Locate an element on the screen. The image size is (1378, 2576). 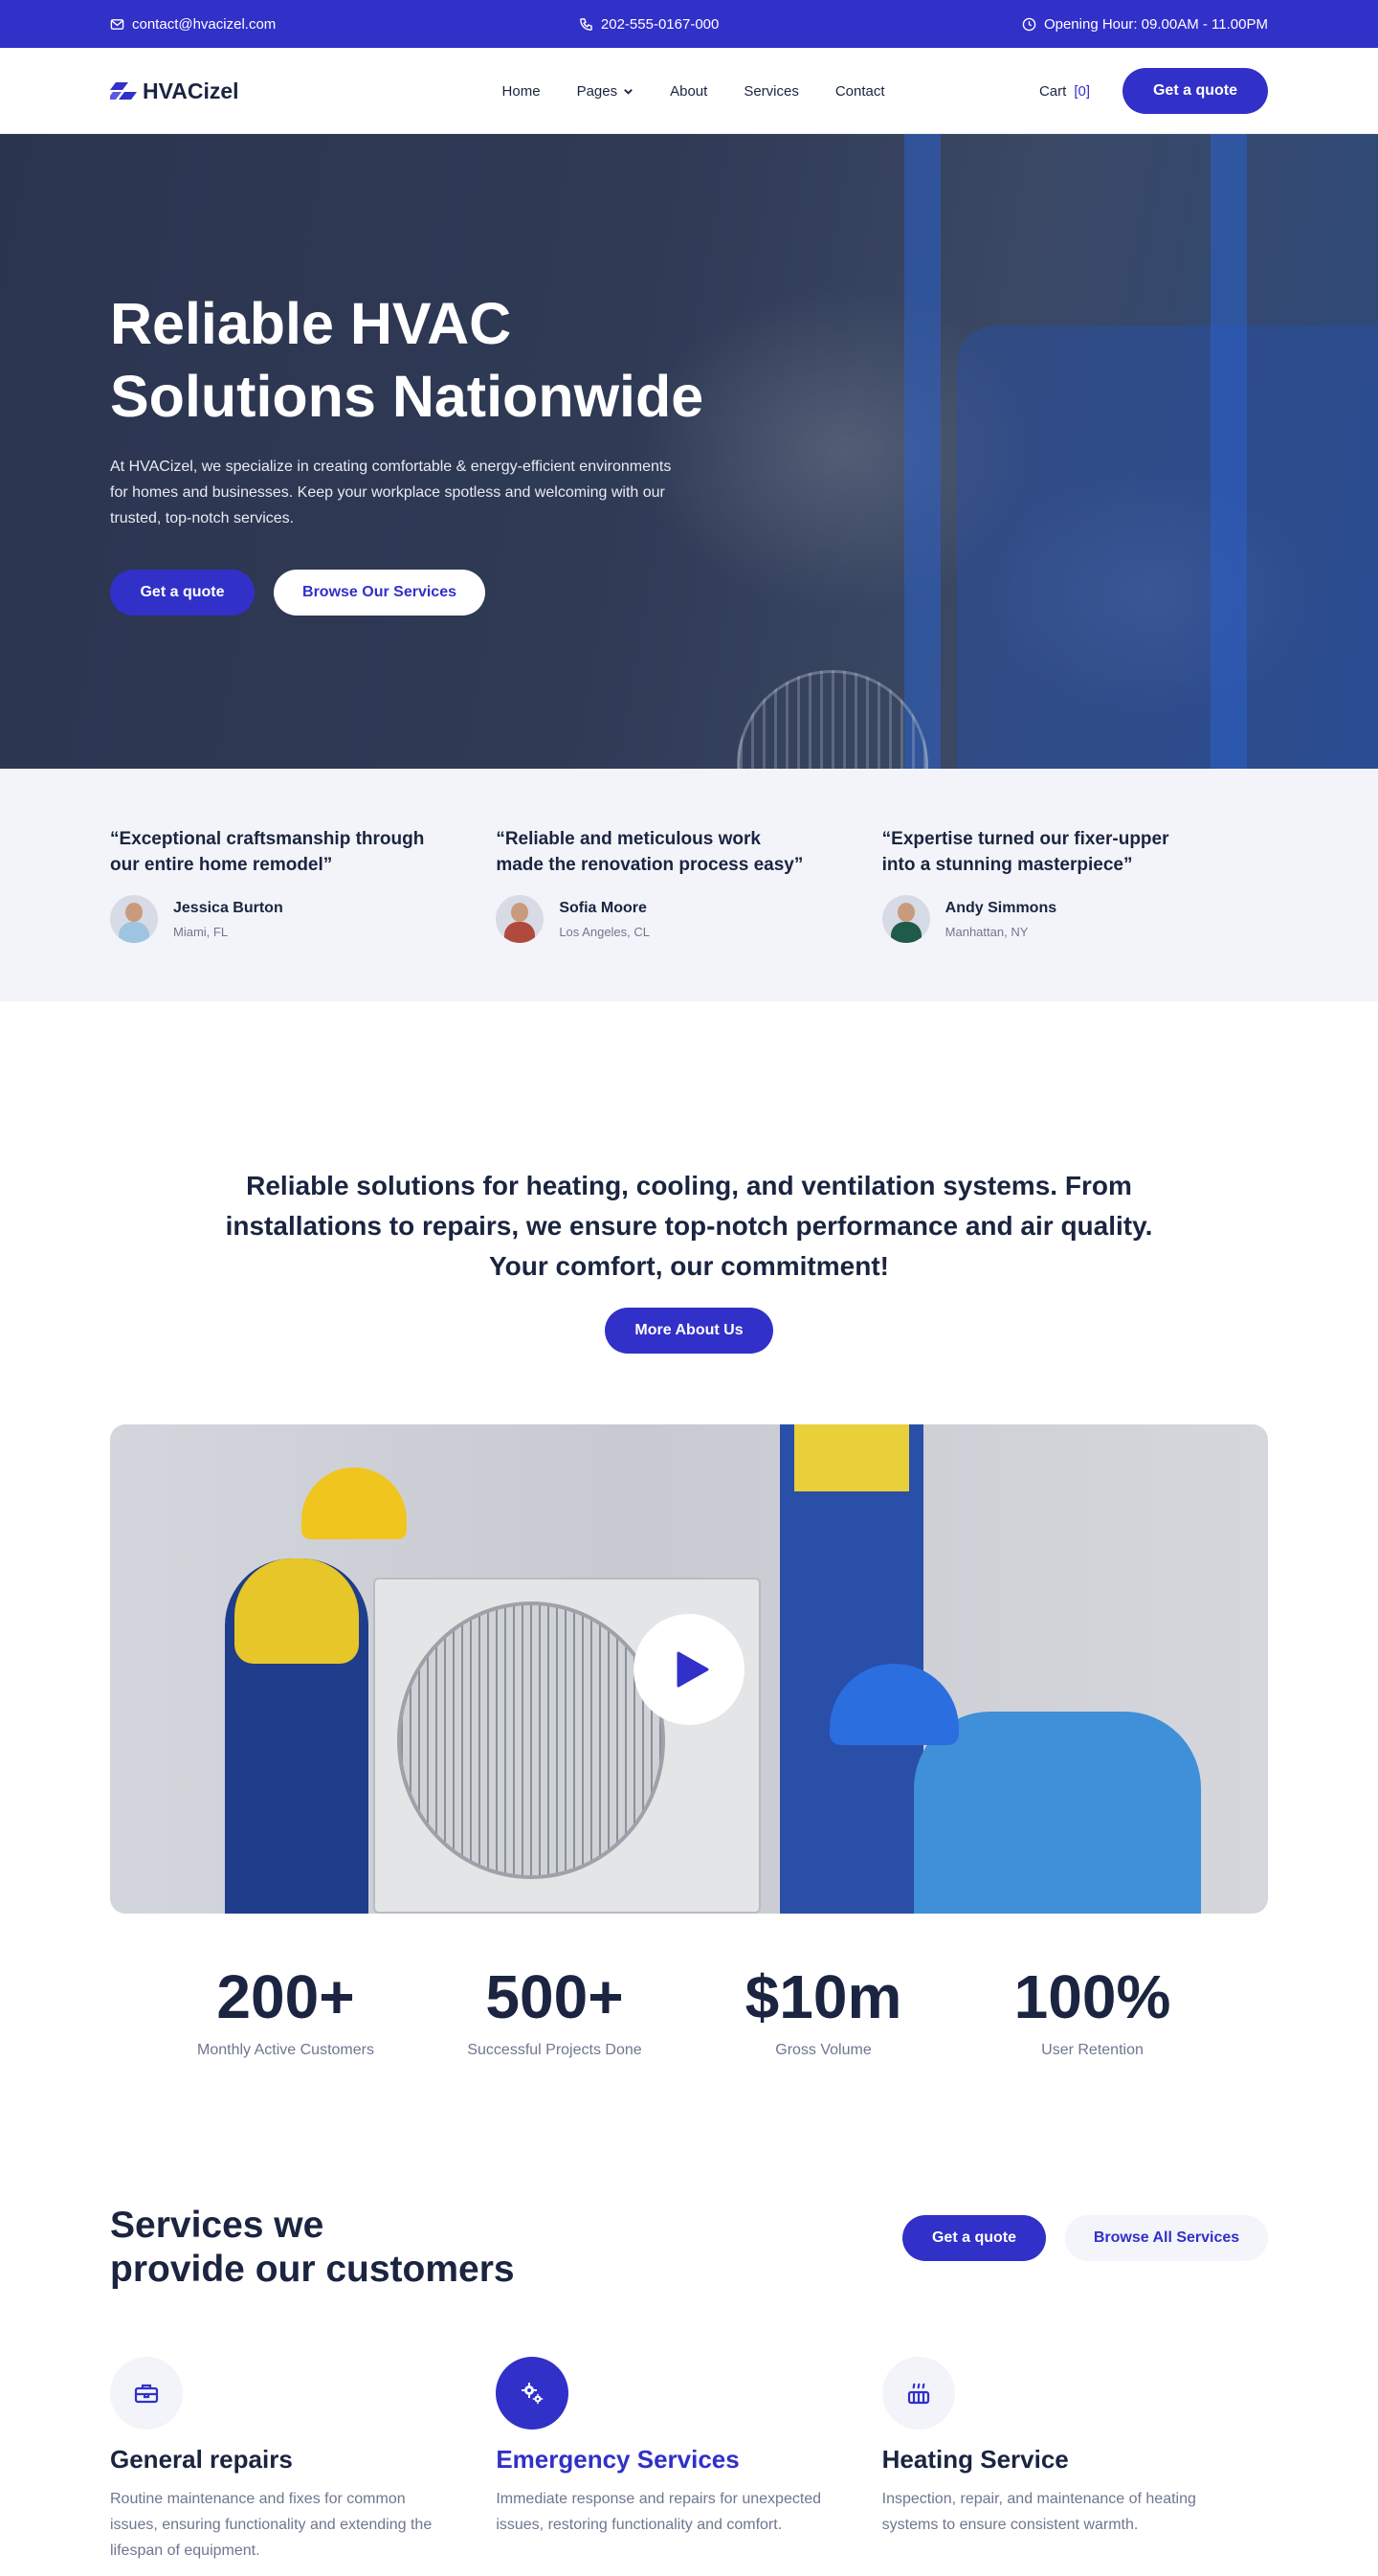
play-icon is located at coordinates (693, 1669).